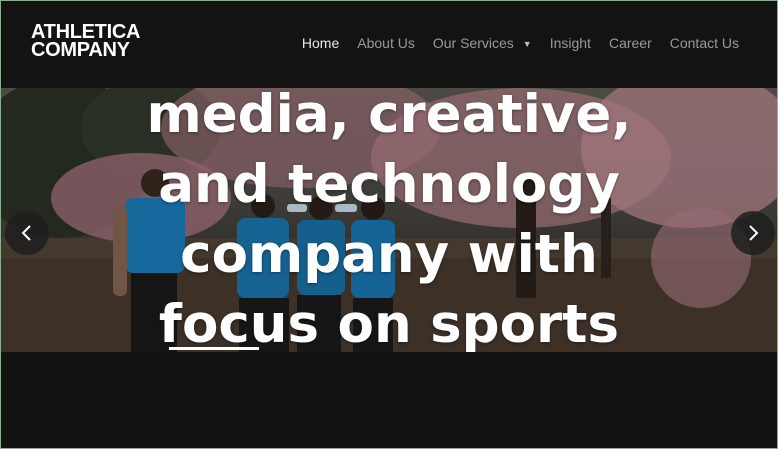 This screenshot has height=449, width=778. Describe the element at coordinates (389, 323) in the screenshot. I see `headline-line-4: focus on sports` at that location.